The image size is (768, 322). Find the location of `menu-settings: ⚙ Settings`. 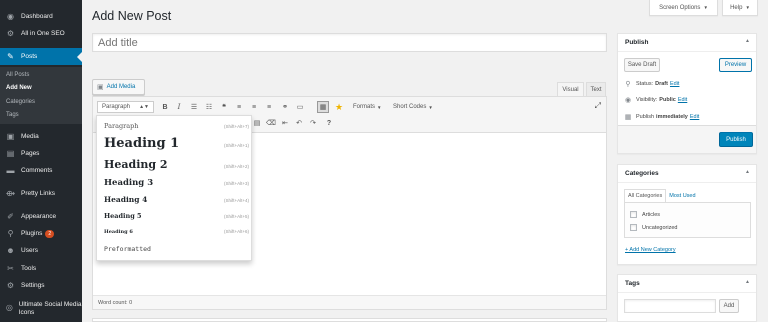

menu-settings: ⚙ Settings is located at coordinates (41, 285).